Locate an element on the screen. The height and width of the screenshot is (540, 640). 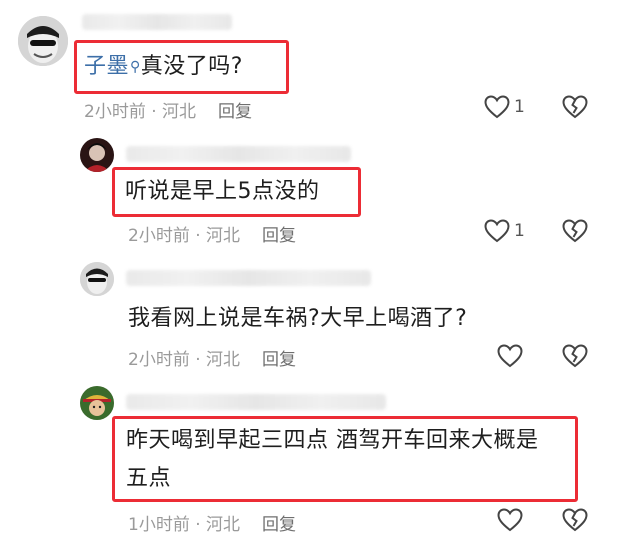
comment-text: 听说是早上5点没的 is located at coordinates (222, 191).